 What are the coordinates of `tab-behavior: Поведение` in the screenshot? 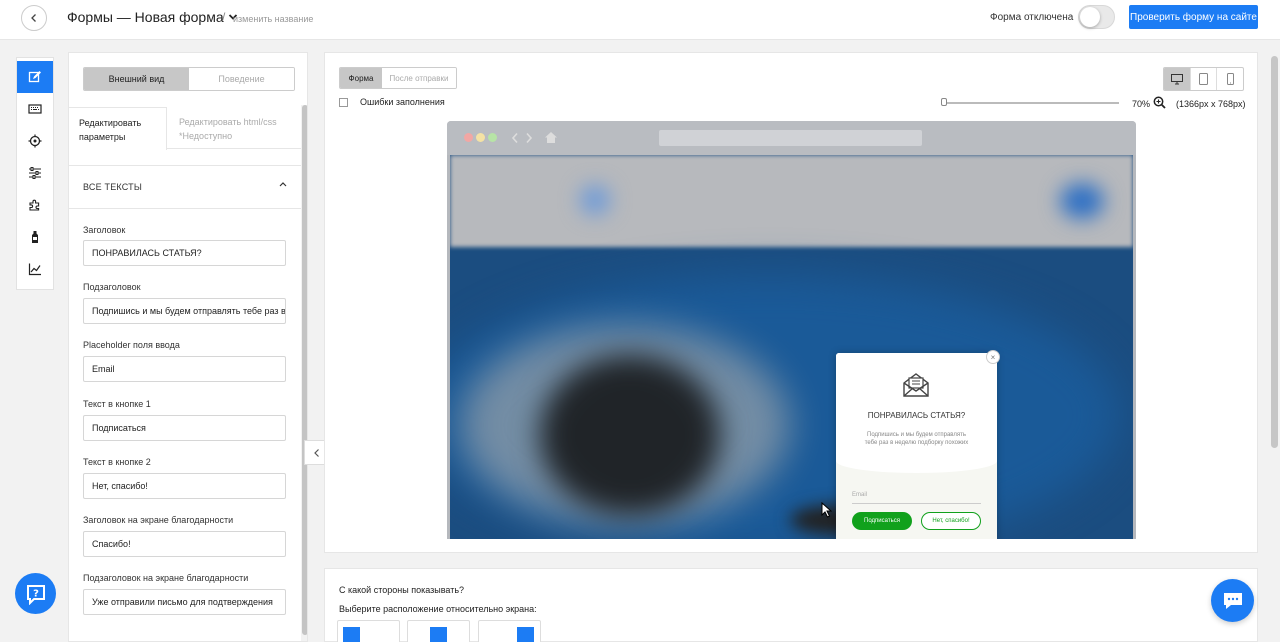 It's located at (241, 79).